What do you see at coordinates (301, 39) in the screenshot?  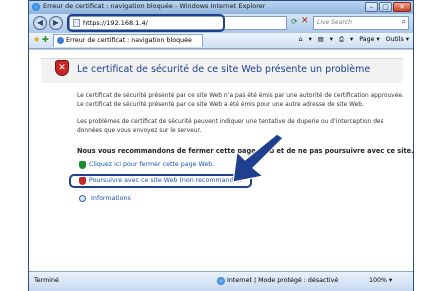 I see `home-icon: ⌂` at bounding box center [301, 39].